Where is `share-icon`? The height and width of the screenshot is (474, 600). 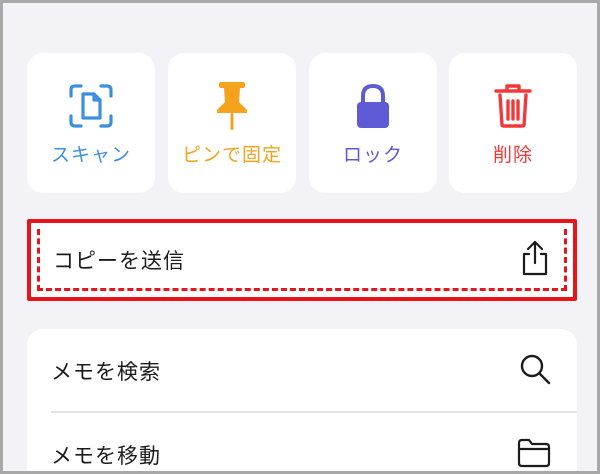
share-icon is located at coordinates (535, 260).